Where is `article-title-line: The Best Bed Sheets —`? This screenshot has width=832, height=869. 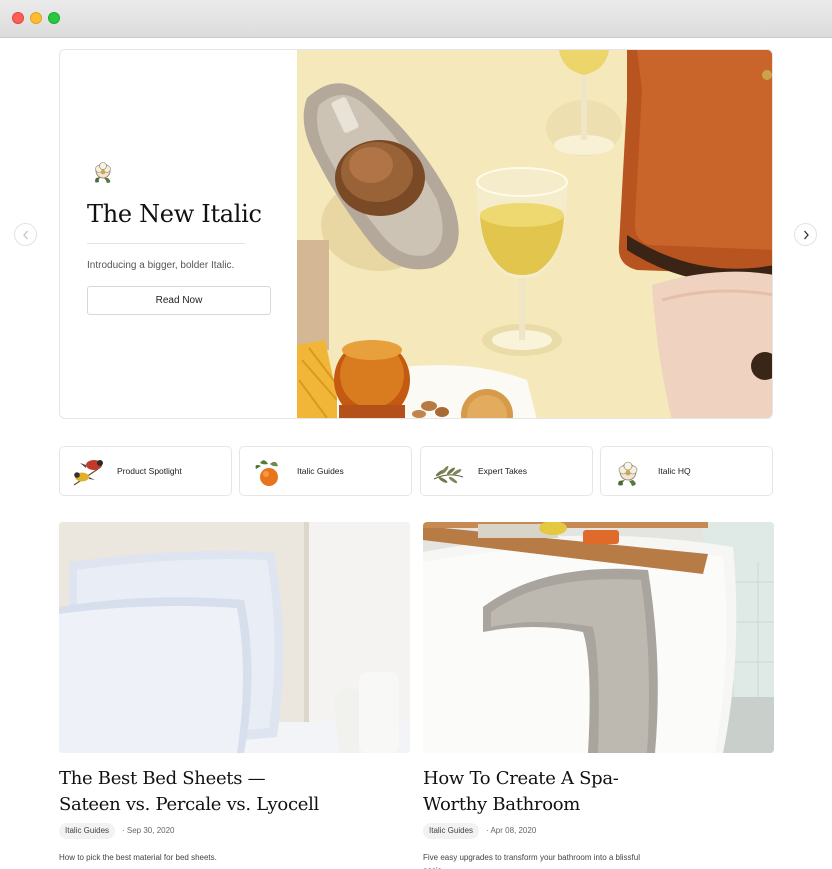 article-title-line: The Best Bed Sheets — is located at coordinates (162, 778).